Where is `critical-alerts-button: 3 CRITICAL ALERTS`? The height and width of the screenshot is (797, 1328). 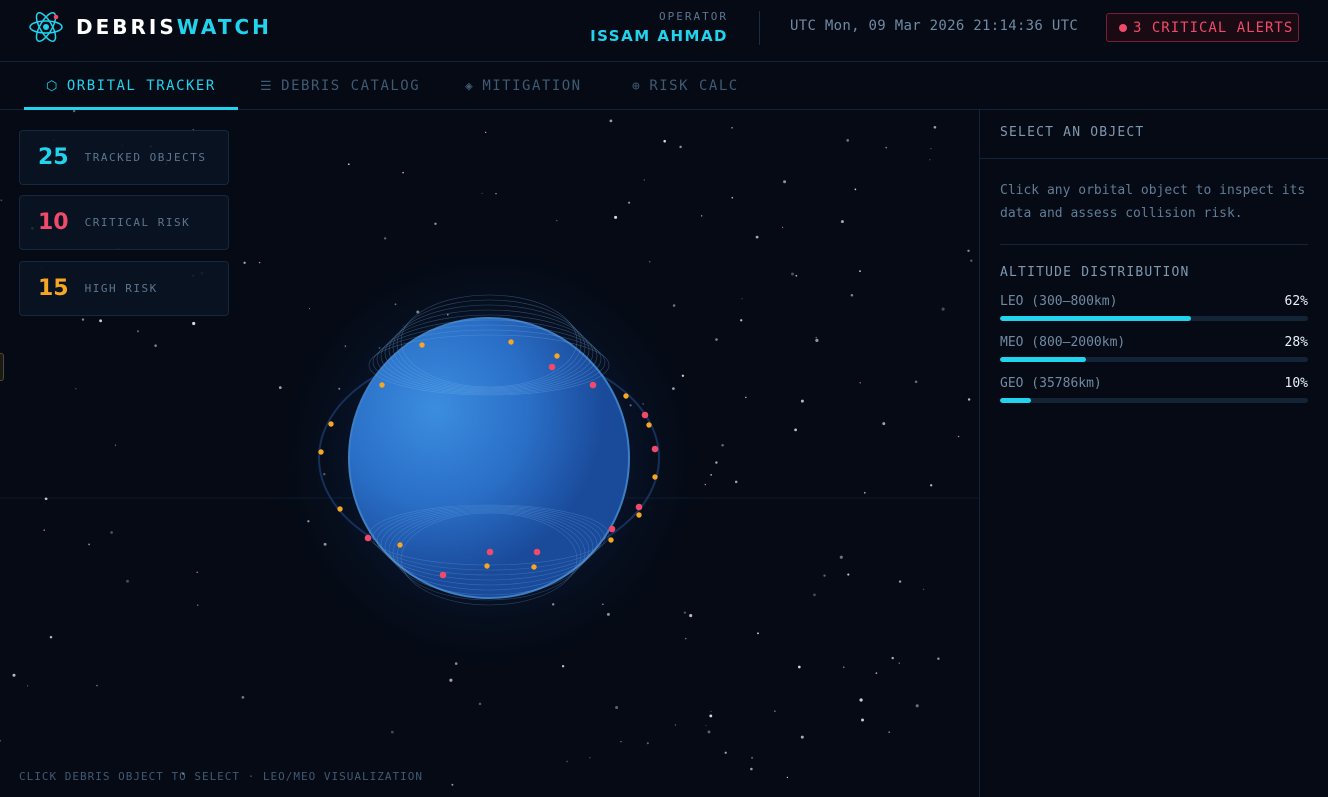 critical-alerts-button: 3 CRITICAL ALERTS is located at coordinates (1202, 27).